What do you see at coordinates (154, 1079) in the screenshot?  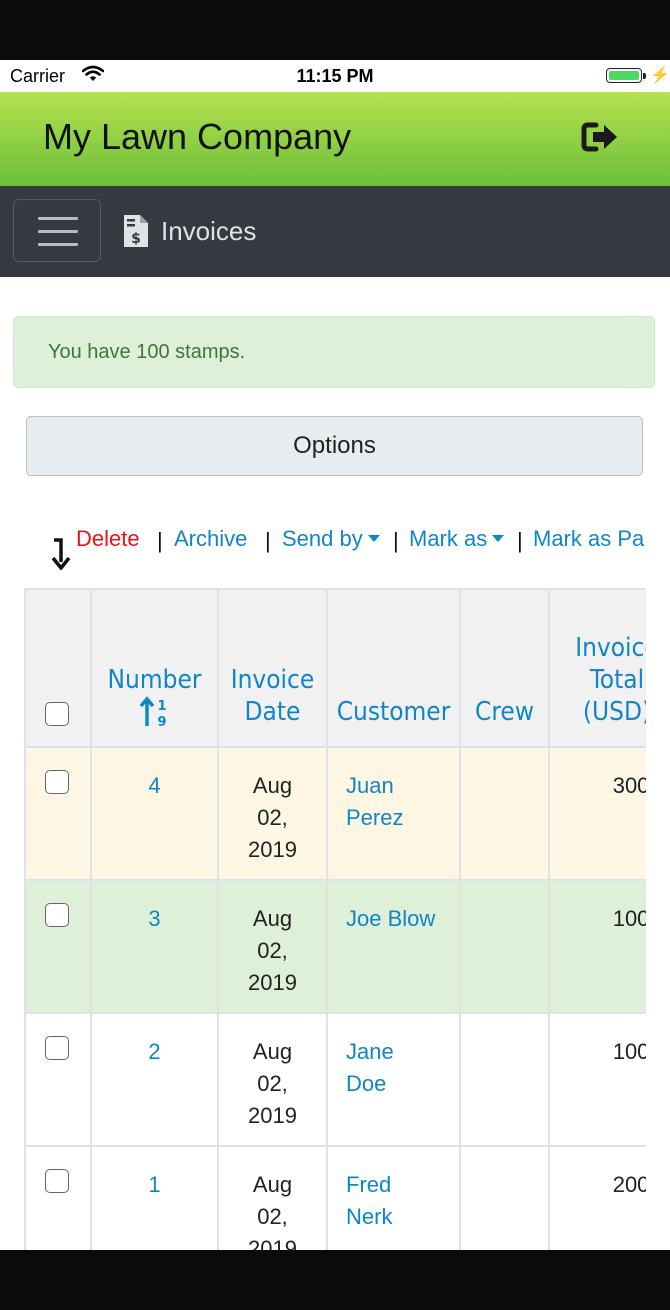 I see `invoice-number-link: 2` at bounding box center [154, 1079].